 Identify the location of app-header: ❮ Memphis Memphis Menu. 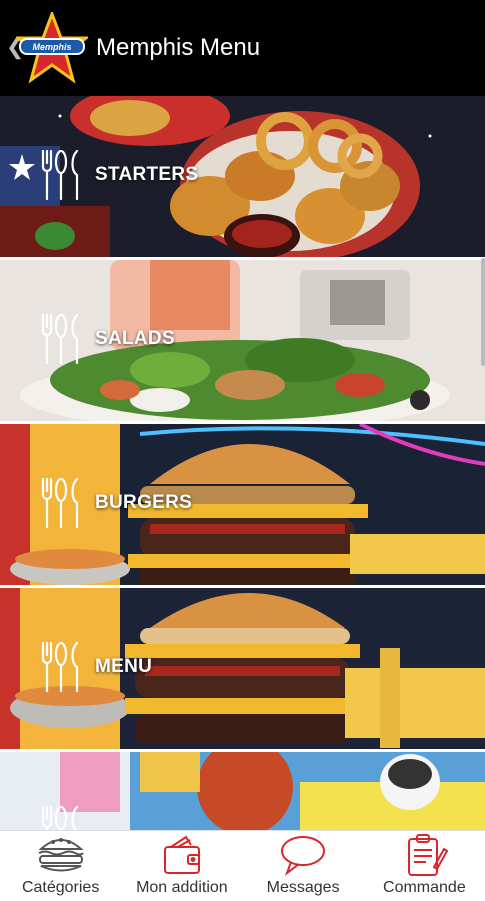
(242, 48).